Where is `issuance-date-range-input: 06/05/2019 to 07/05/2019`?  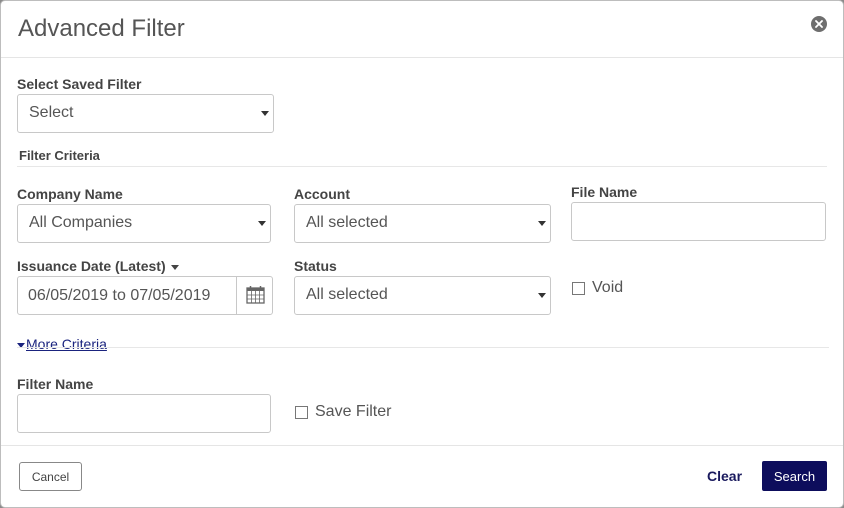
issuance-date-range-input: 06/05/2019 to 07/05/2019 is located at coordinates (145, 295).